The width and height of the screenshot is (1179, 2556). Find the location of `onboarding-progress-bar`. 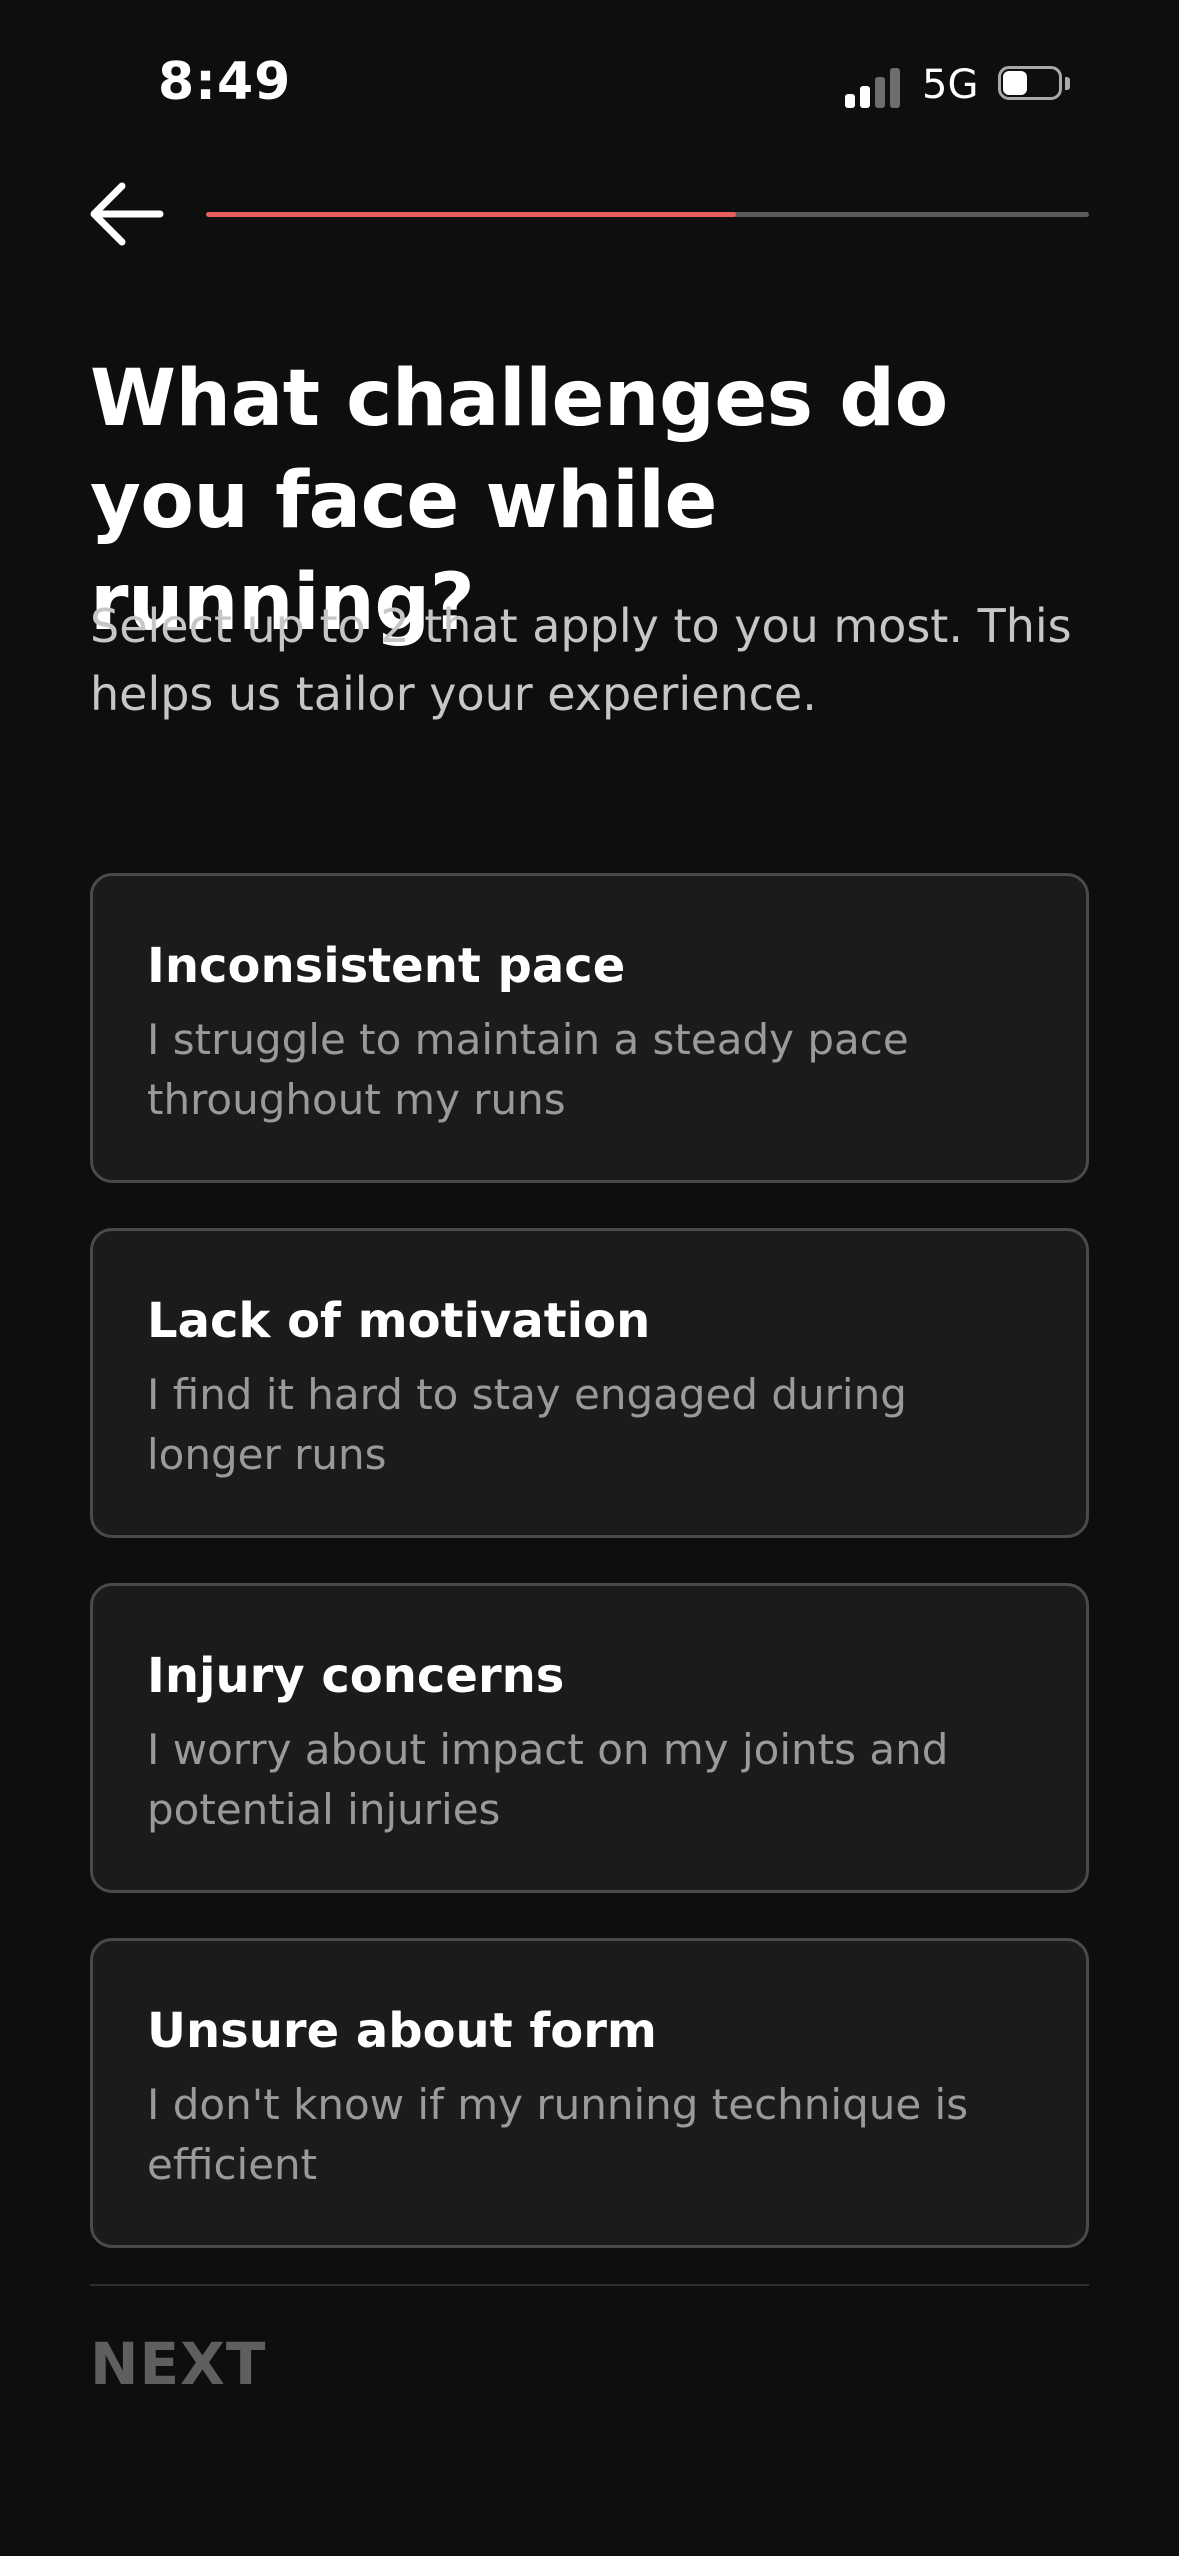

onboarding-progress-bar is located at coordinates (647, 214).